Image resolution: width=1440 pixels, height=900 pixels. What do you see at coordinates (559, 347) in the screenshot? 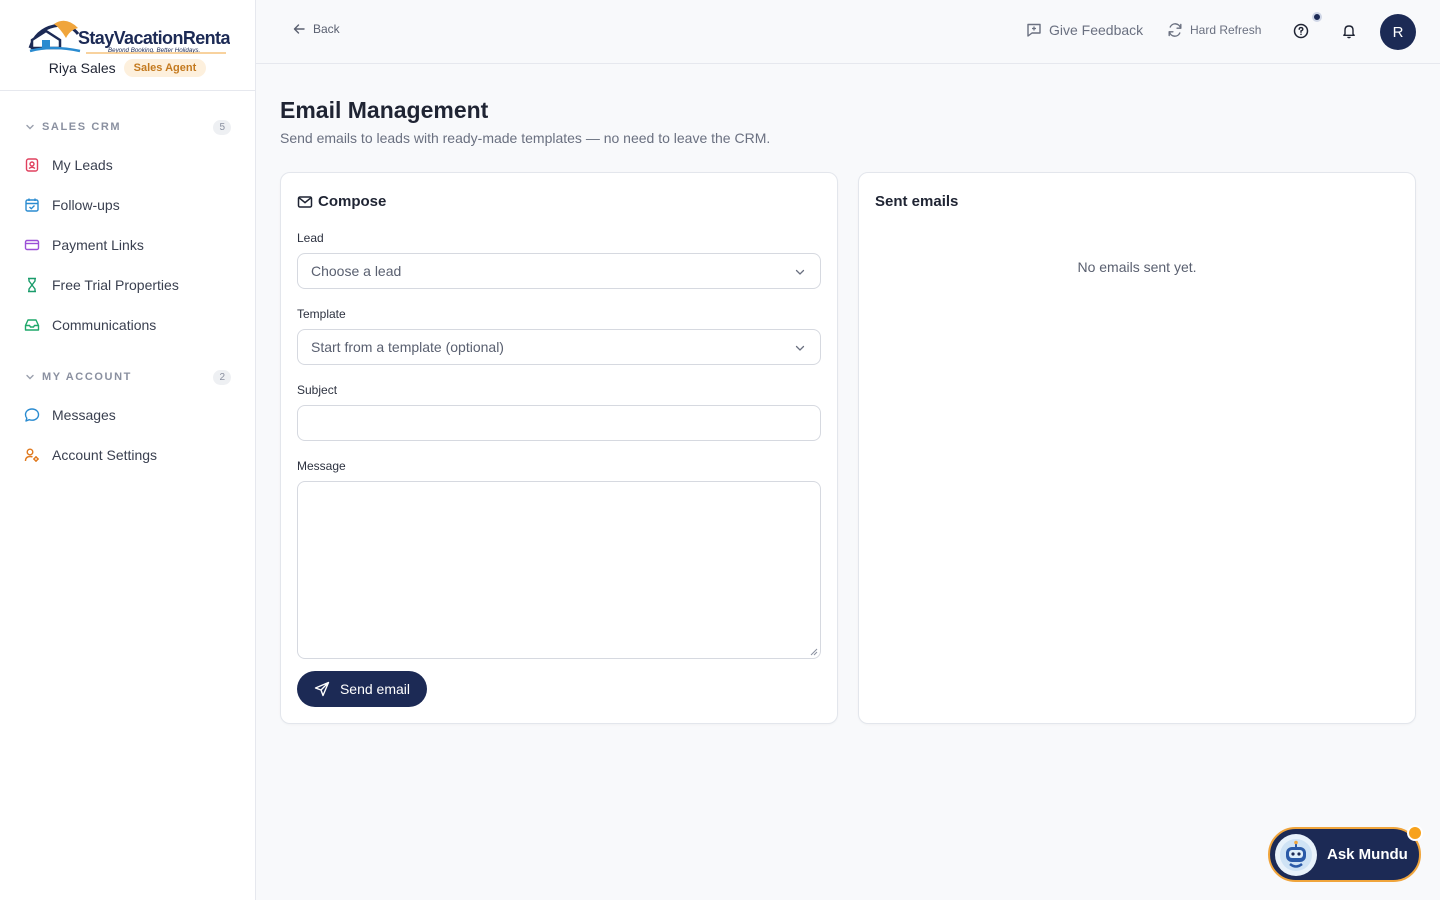
I see `template-select: Start from a template (optional)` at bounding box center [559, 347].